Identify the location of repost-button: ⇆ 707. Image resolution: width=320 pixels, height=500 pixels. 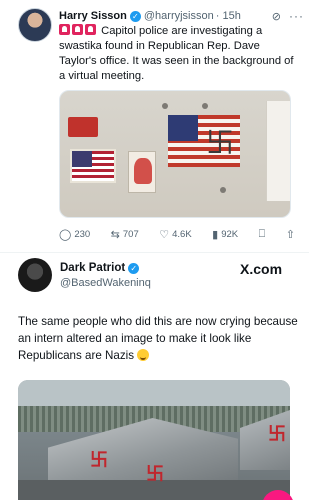
(125, 234).